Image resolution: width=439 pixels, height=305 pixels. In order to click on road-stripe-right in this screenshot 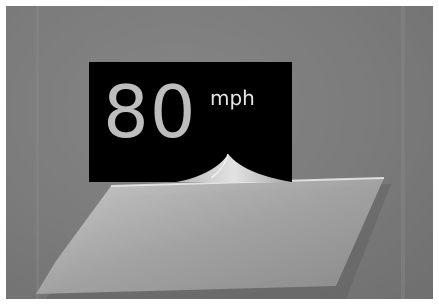, I will do `click(403, 152)`.